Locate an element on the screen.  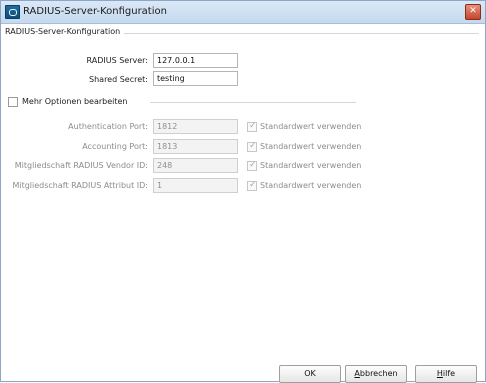
vendor-id-input: 248 is located at coordinates (195, 165).